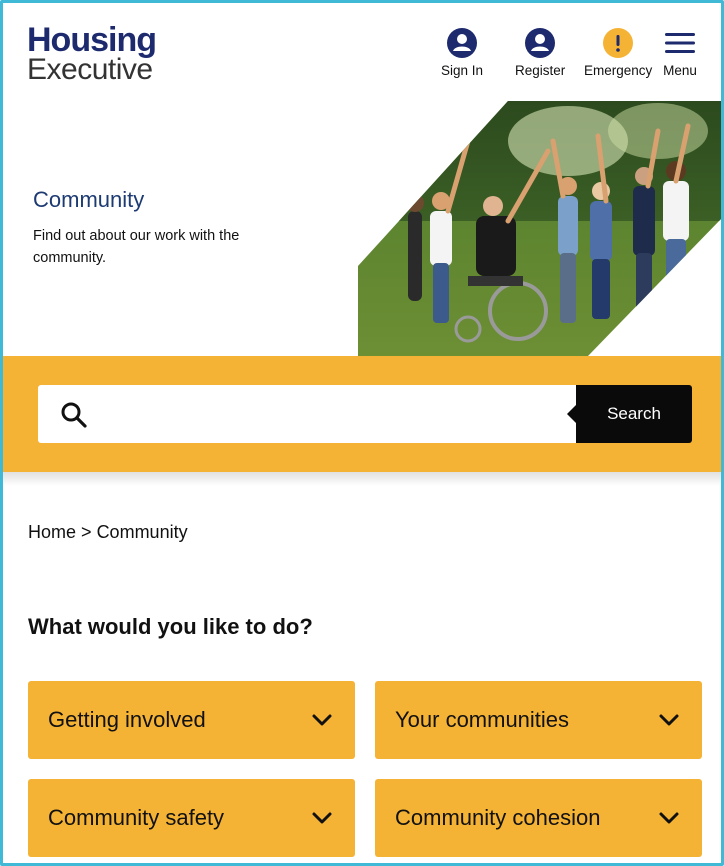  I want to click on emergency-label: Emergency, so click(618, 70).